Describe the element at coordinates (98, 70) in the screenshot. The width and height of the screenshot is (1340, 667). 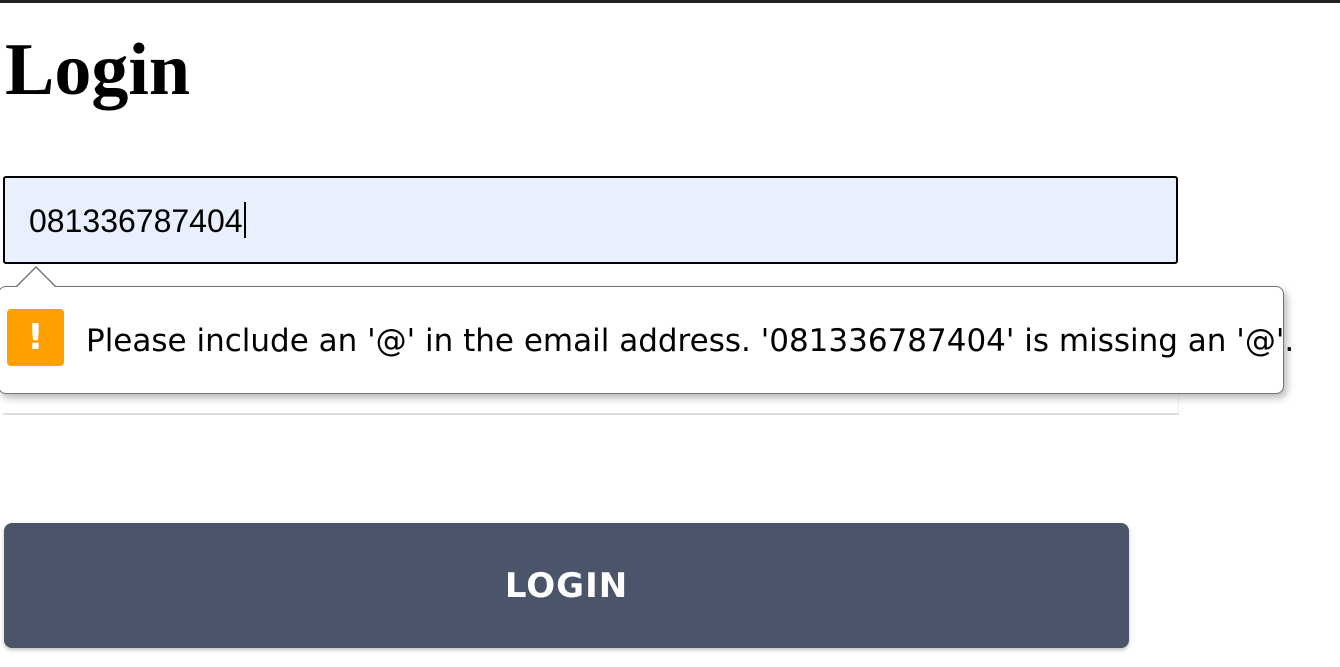
I see `page-title: Login` at that location.